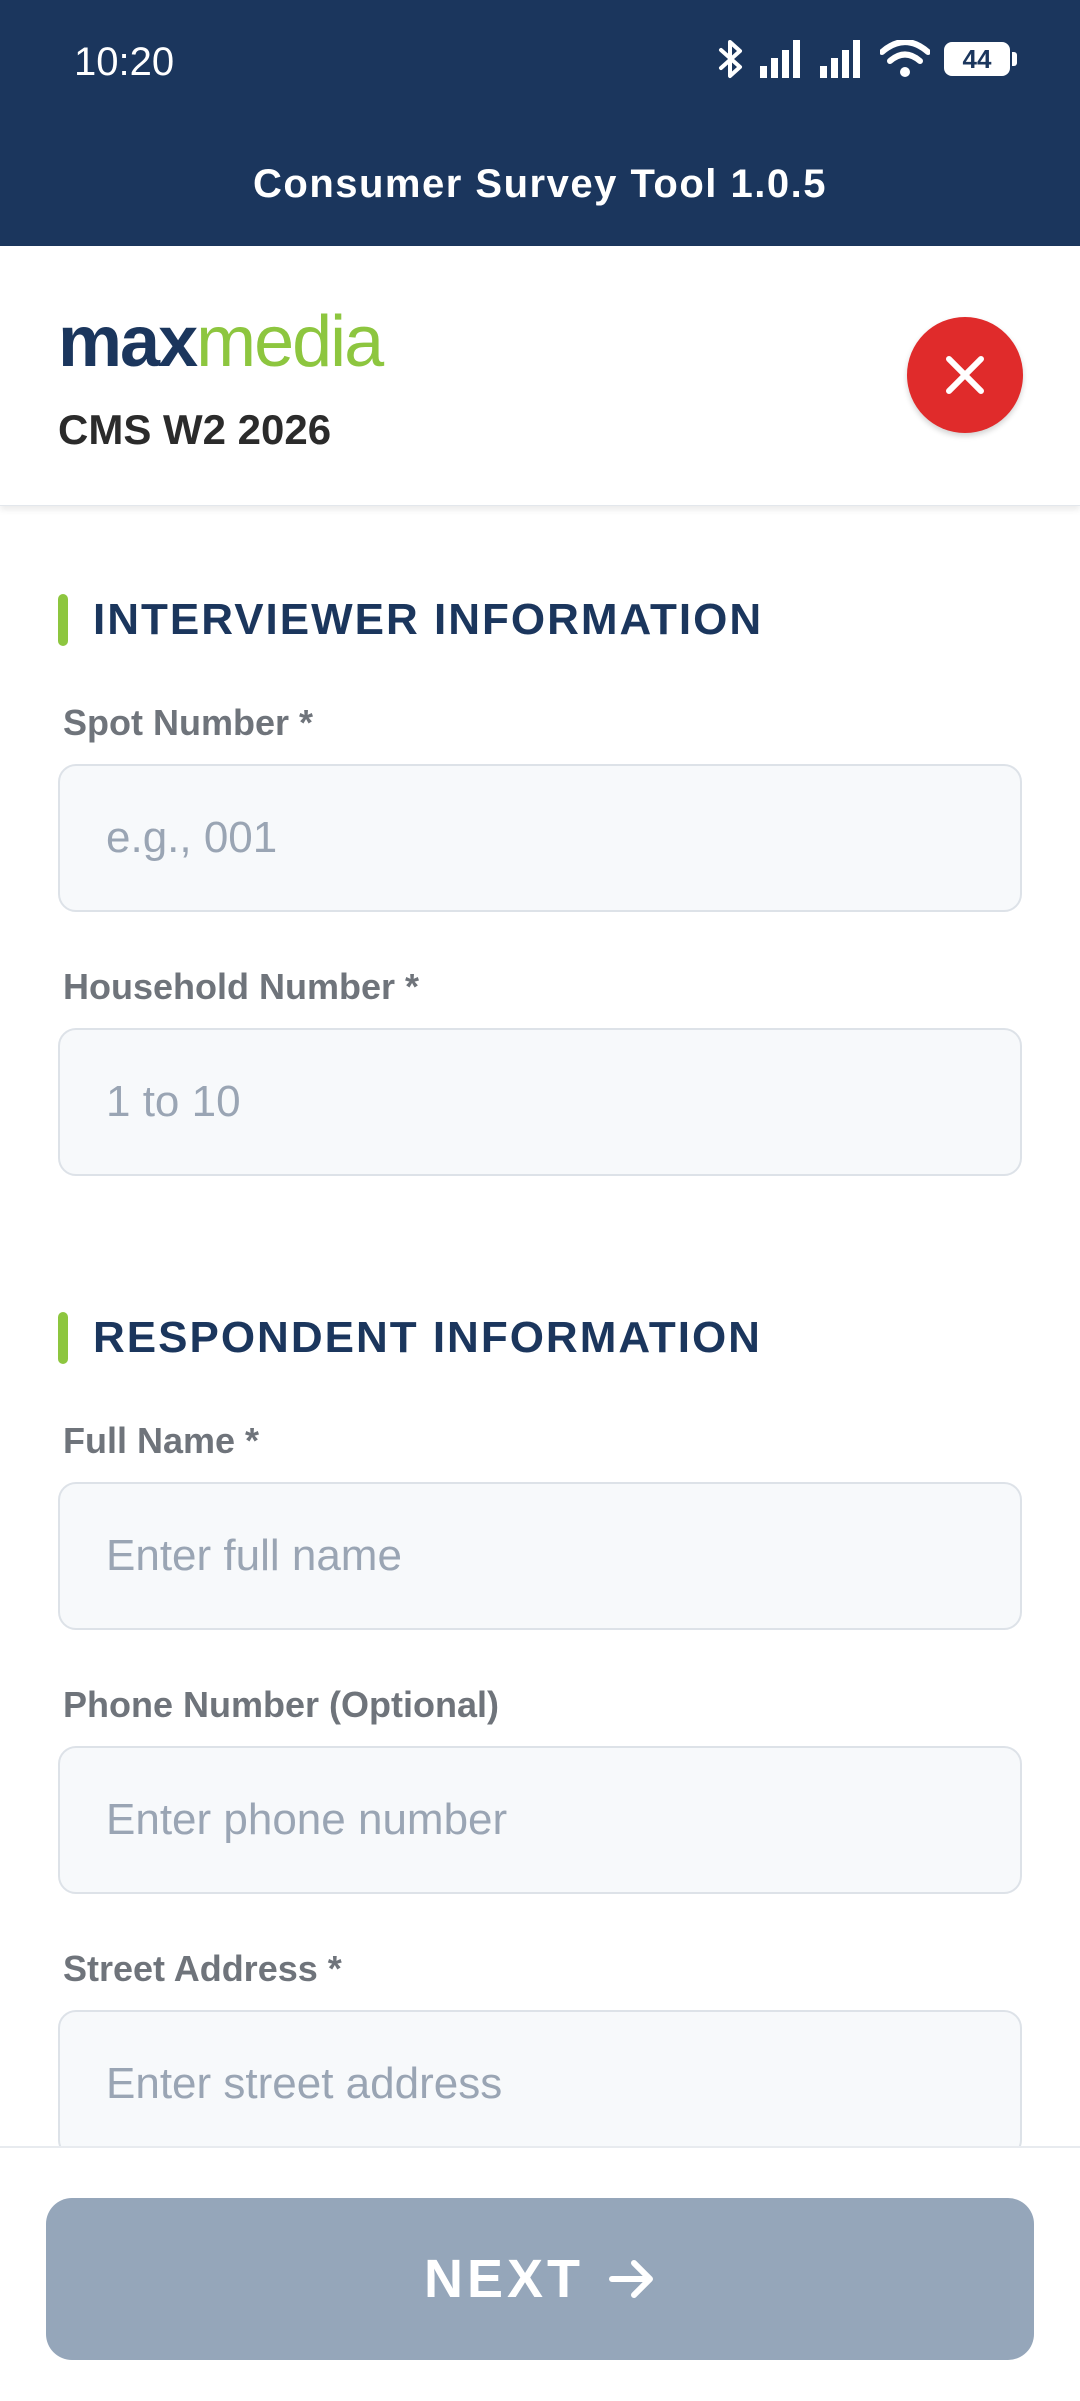 The height and width of the screenshot is (2401, 1080). I want to click on status-time: 10:20, so click(124, 62).